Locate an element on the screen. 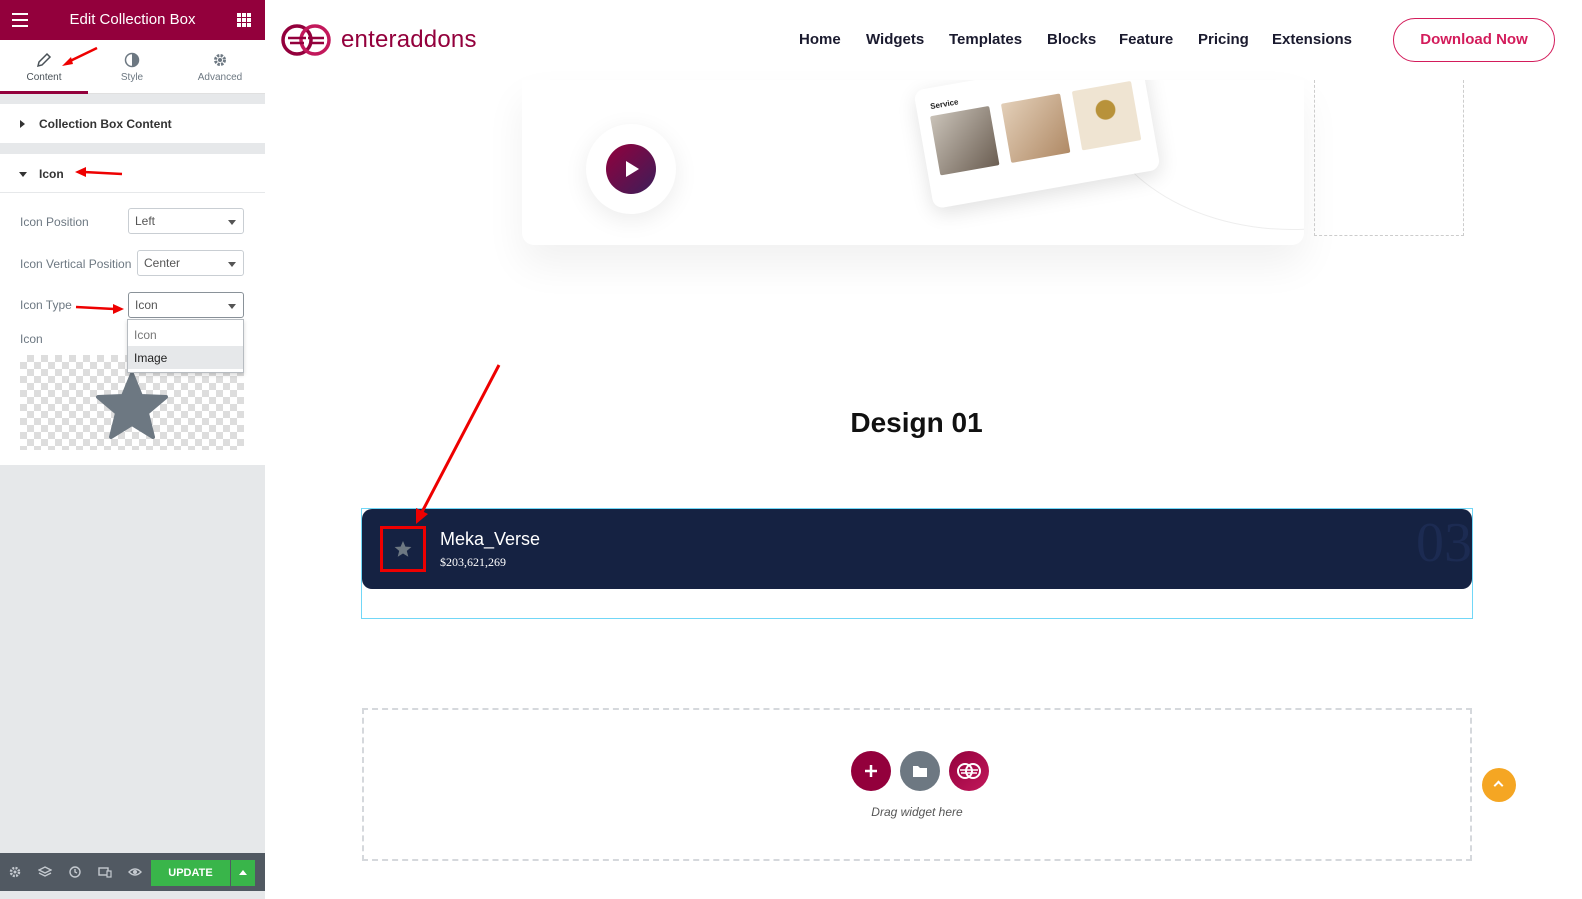 The height and width of the screenshot is (899, 1582). tab-style: Style is located at coordinates (132, 67).